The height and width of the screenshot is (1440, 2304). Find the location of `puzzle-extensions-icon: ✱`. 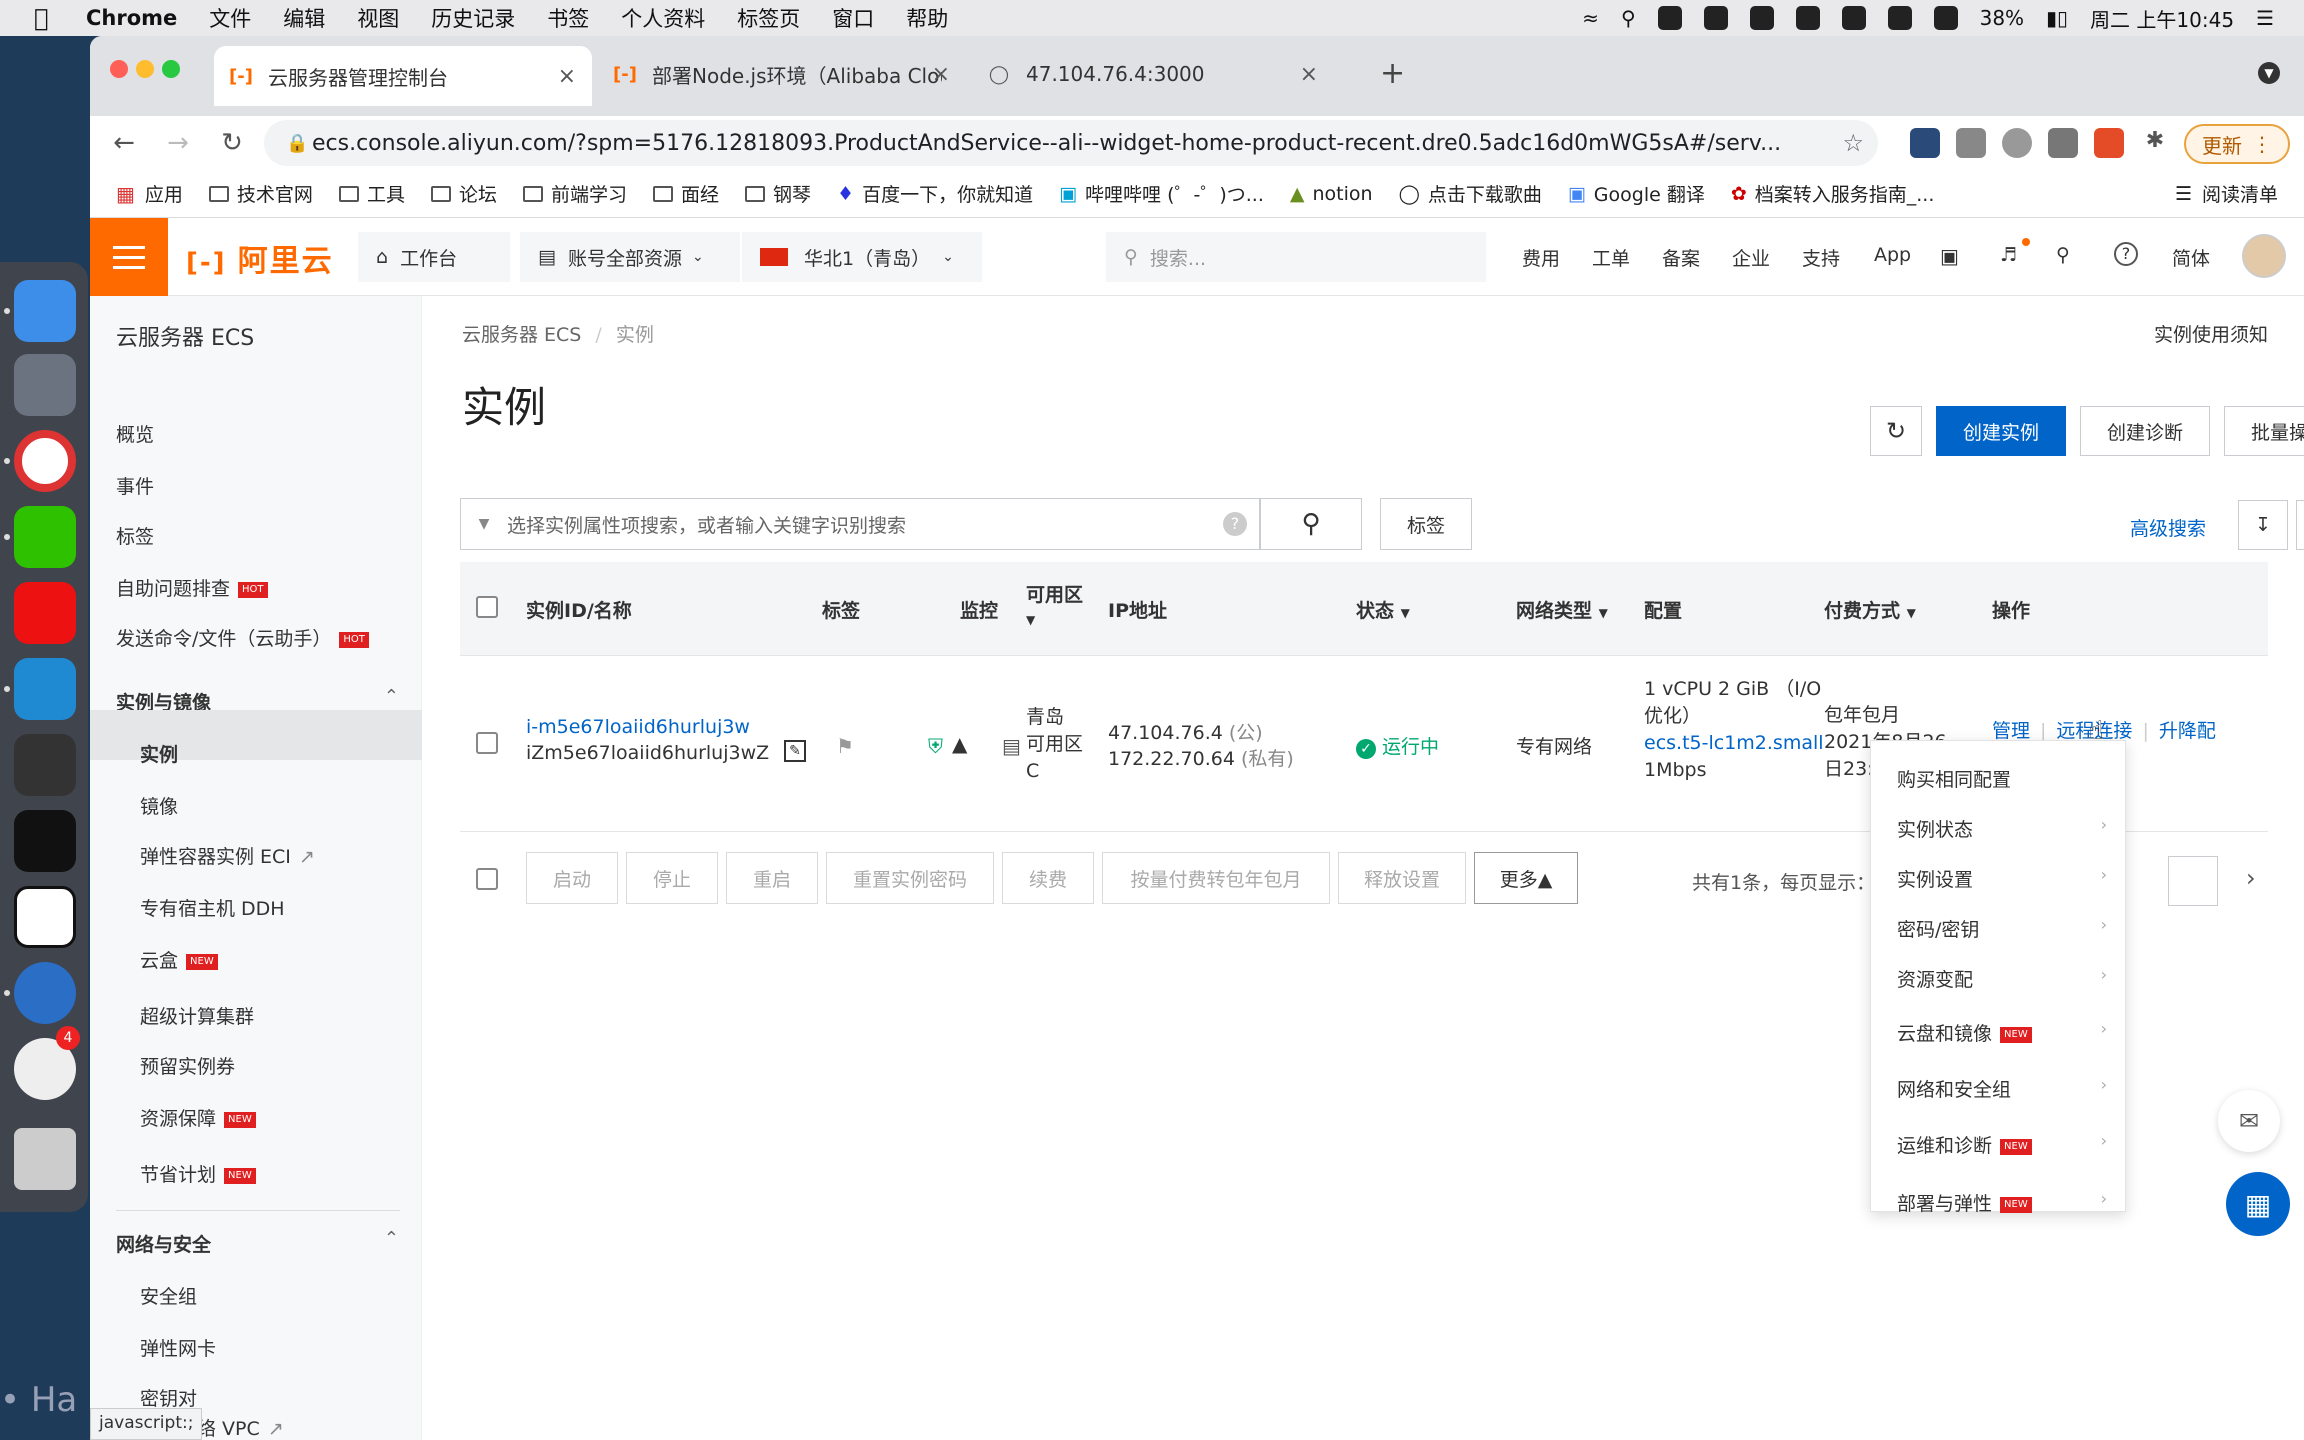

puzzle-extensions-icon: ✱ is located at coordinates (2155, 143).